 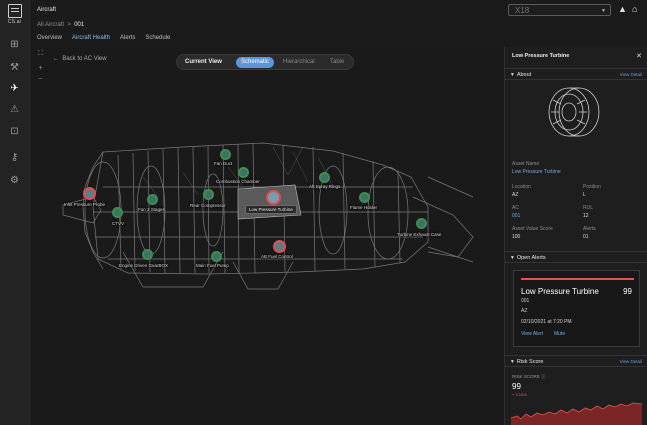 I want to click on part-label-fan-3-stages: Fan 3 Stages, so click(x=151, y=209).